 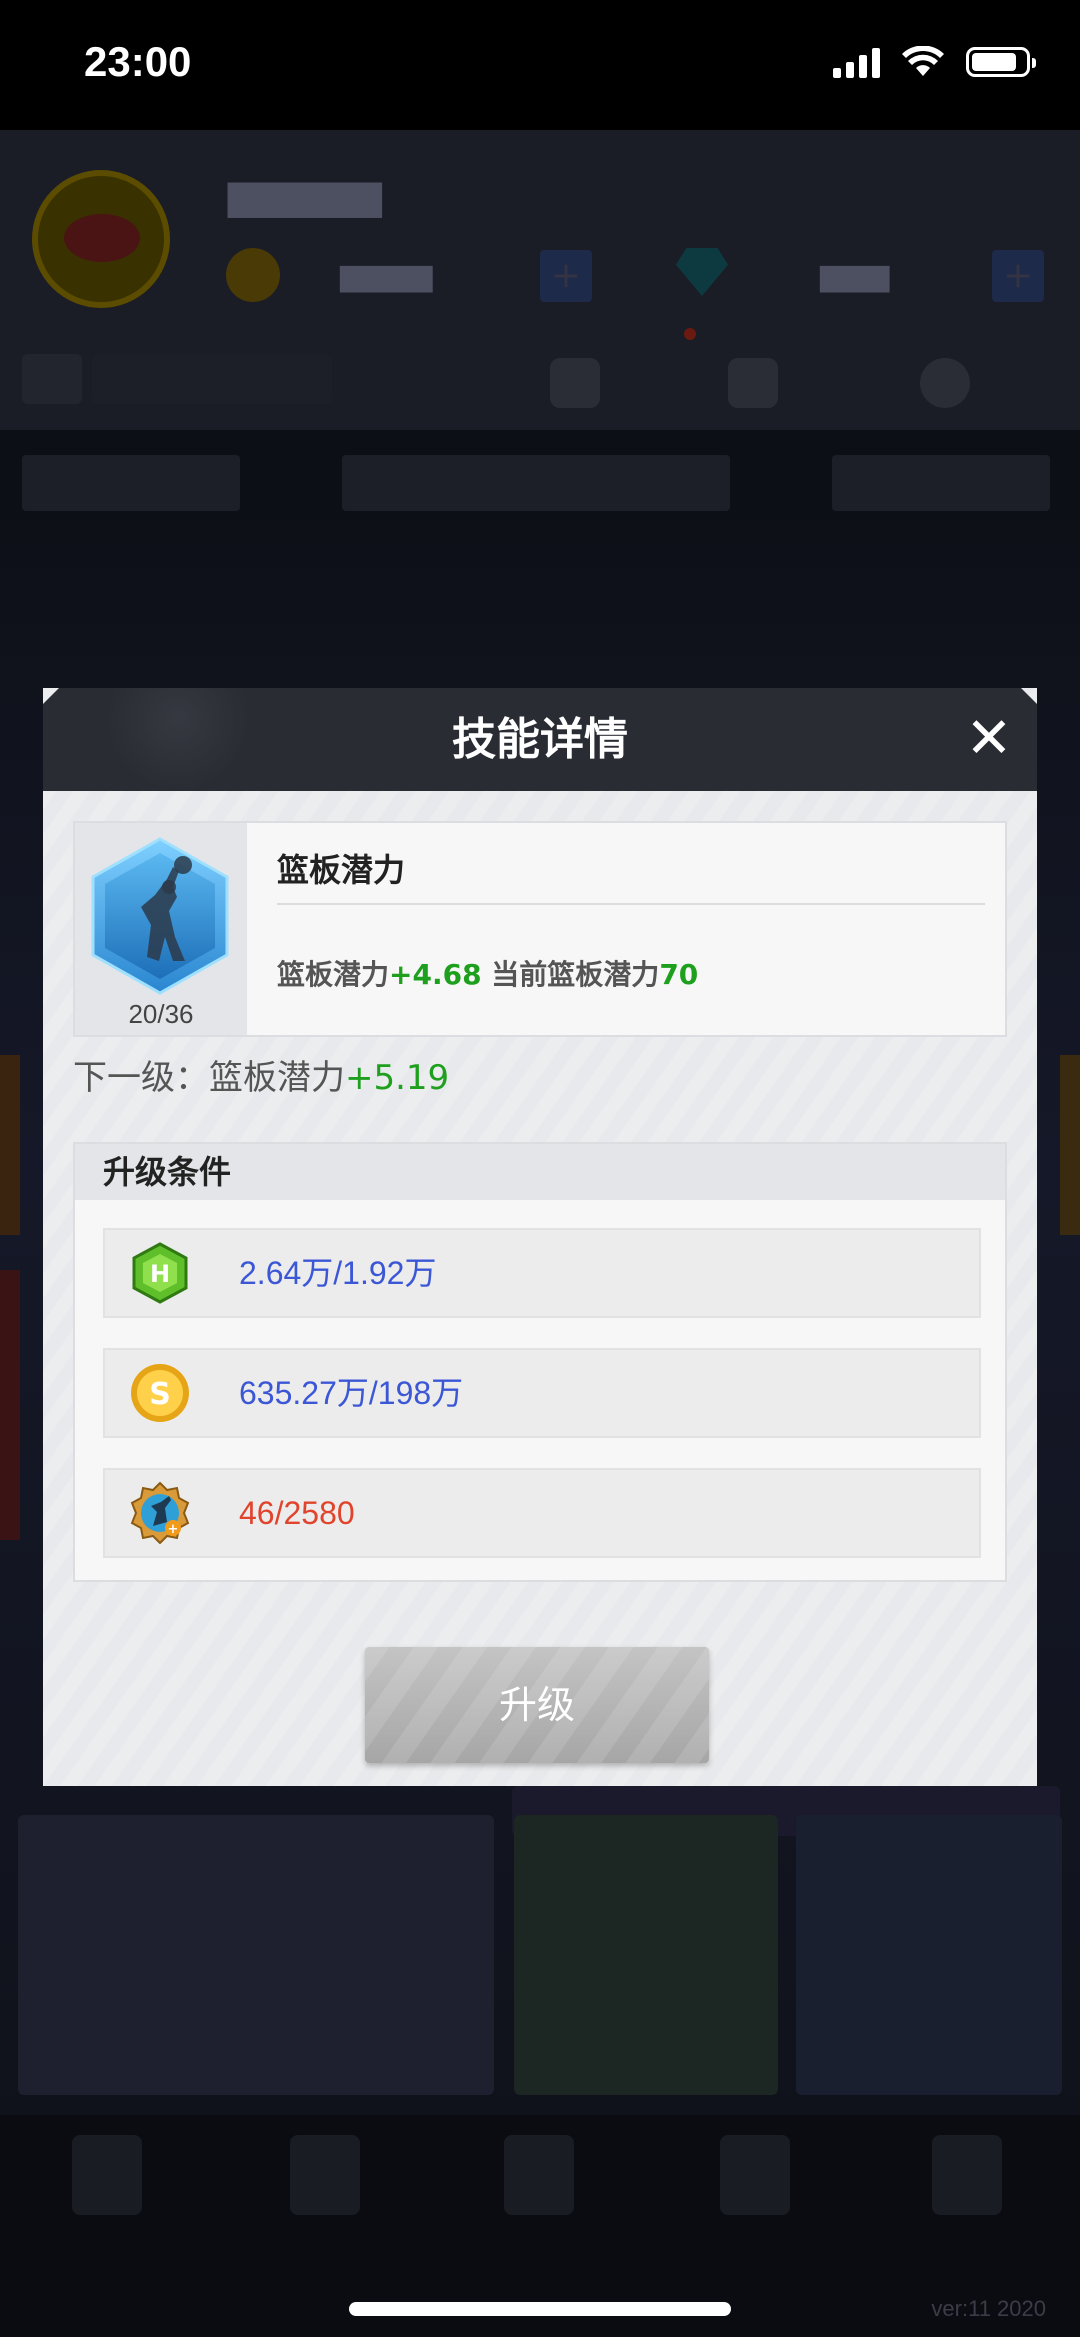 I want to click on background-header: ▆▆▆▆▆ ▆▆▆▆ ▆▆▆, so click(x=540, y=280).